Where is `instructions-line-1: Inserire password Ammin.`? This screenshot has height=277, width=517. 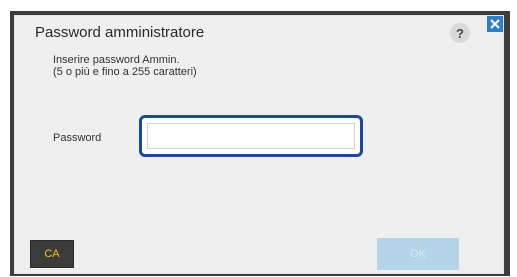
instructions-line-1: Inserire password Ammin. is located at coordinates (116, 60).